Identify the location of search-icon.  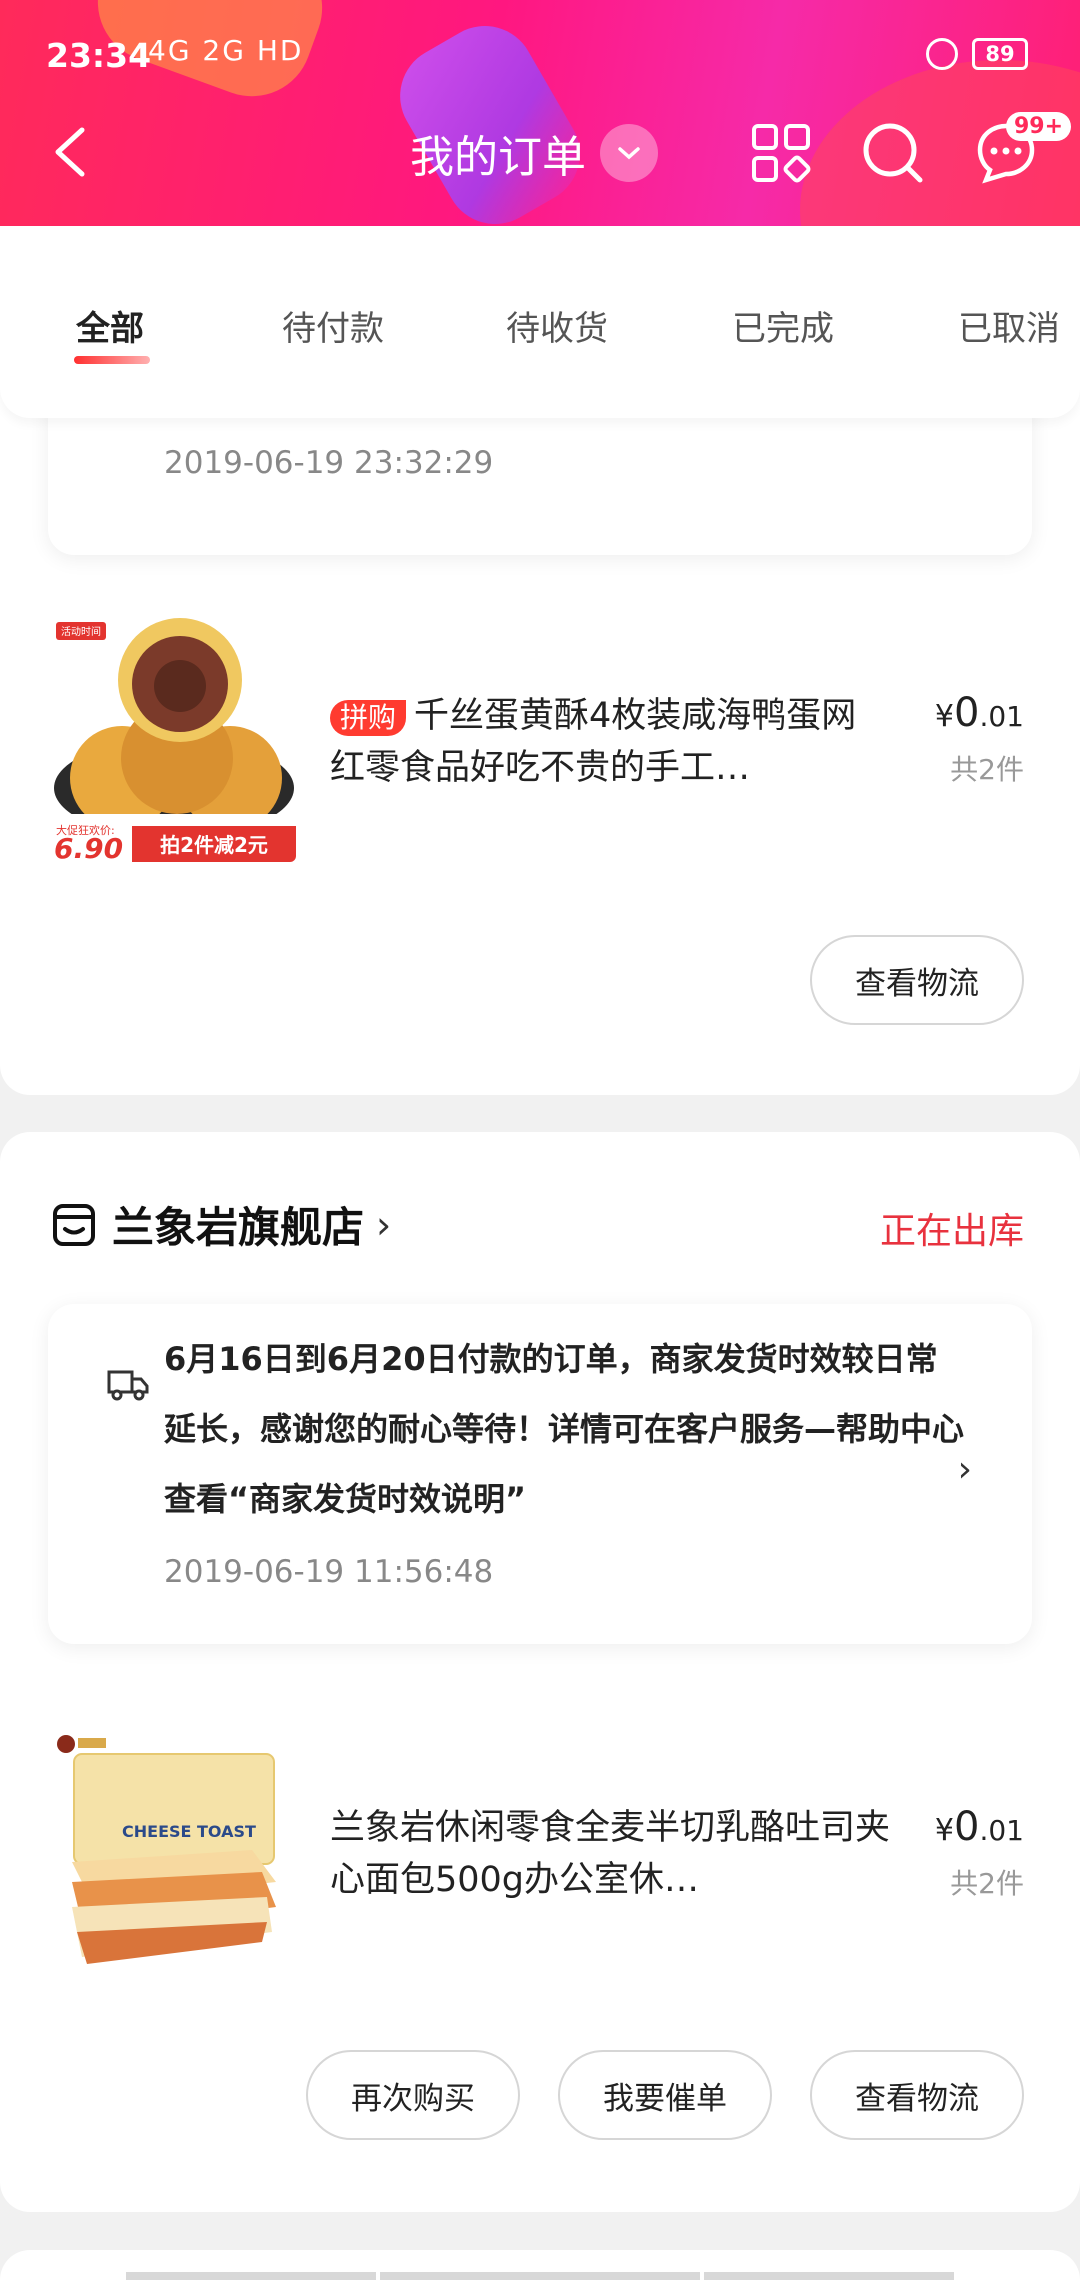
(893, 153).